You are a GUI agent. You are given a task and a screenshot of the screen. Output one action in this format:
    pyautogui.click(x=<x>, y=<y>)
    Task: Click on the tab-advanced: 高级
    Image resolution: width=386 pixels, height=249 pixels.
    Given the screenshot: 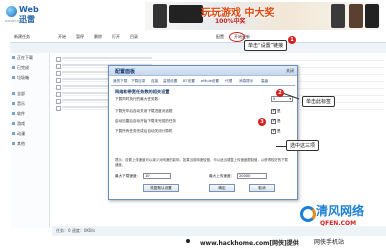 What is the action you would take?
    pyautogui.click(x=264, y=81)
    